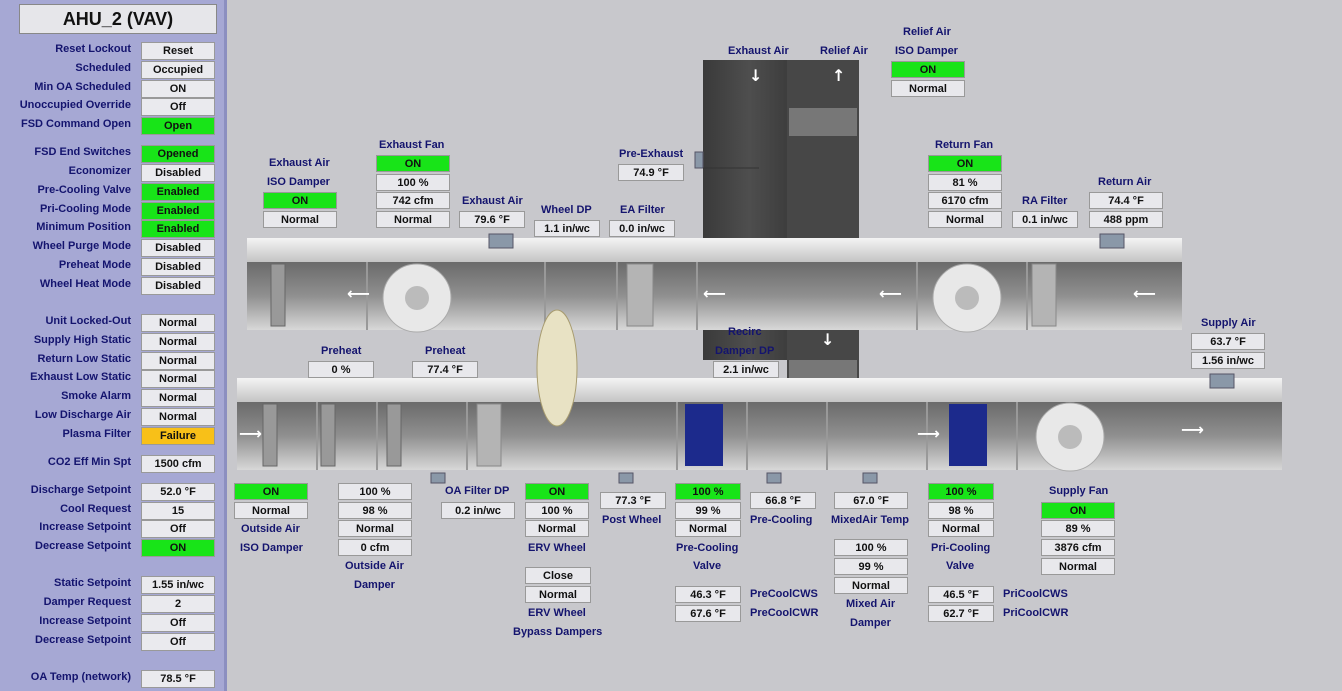 The height and width of the screenshot is (691, 1342). What do you see at coordinates (178, 464) in the screenshot?
I see `sidebar-row-value: 1500 cfm` at bounding box center [178, 464].